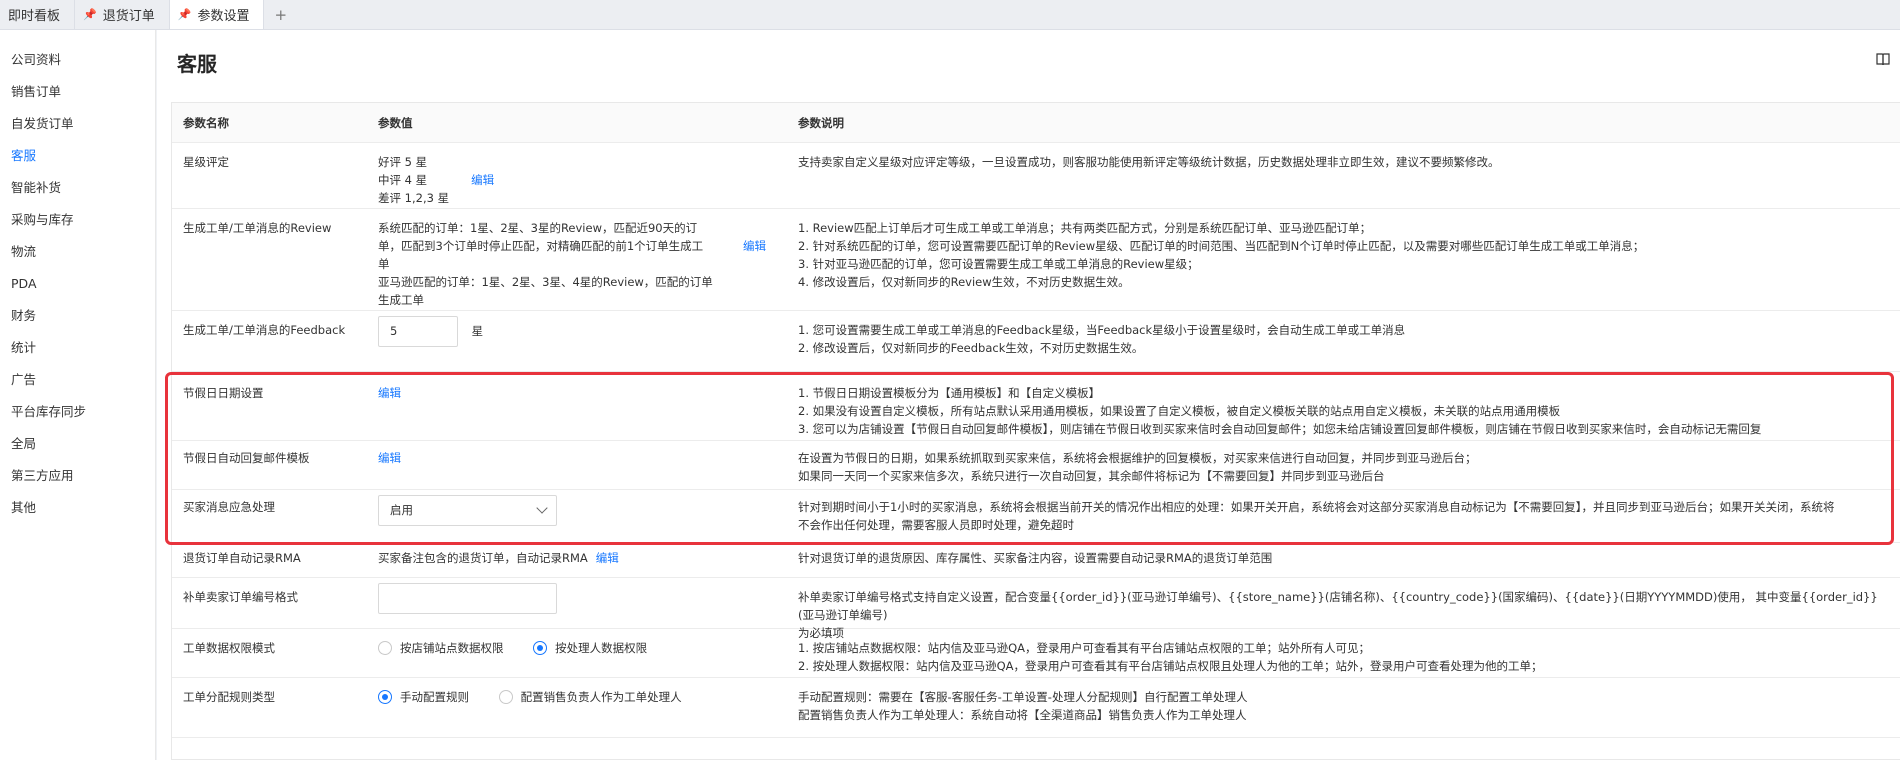 This screenshot has width=1900, height=760. I want to click on plus-icon: +, so click(281, 14).